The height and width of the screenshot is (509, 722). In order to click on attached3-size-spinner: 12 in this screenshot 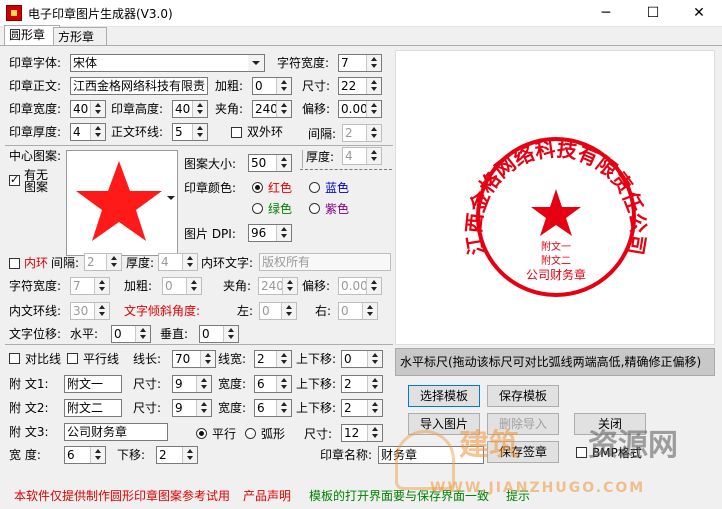, I will do `click(362, 433)`.